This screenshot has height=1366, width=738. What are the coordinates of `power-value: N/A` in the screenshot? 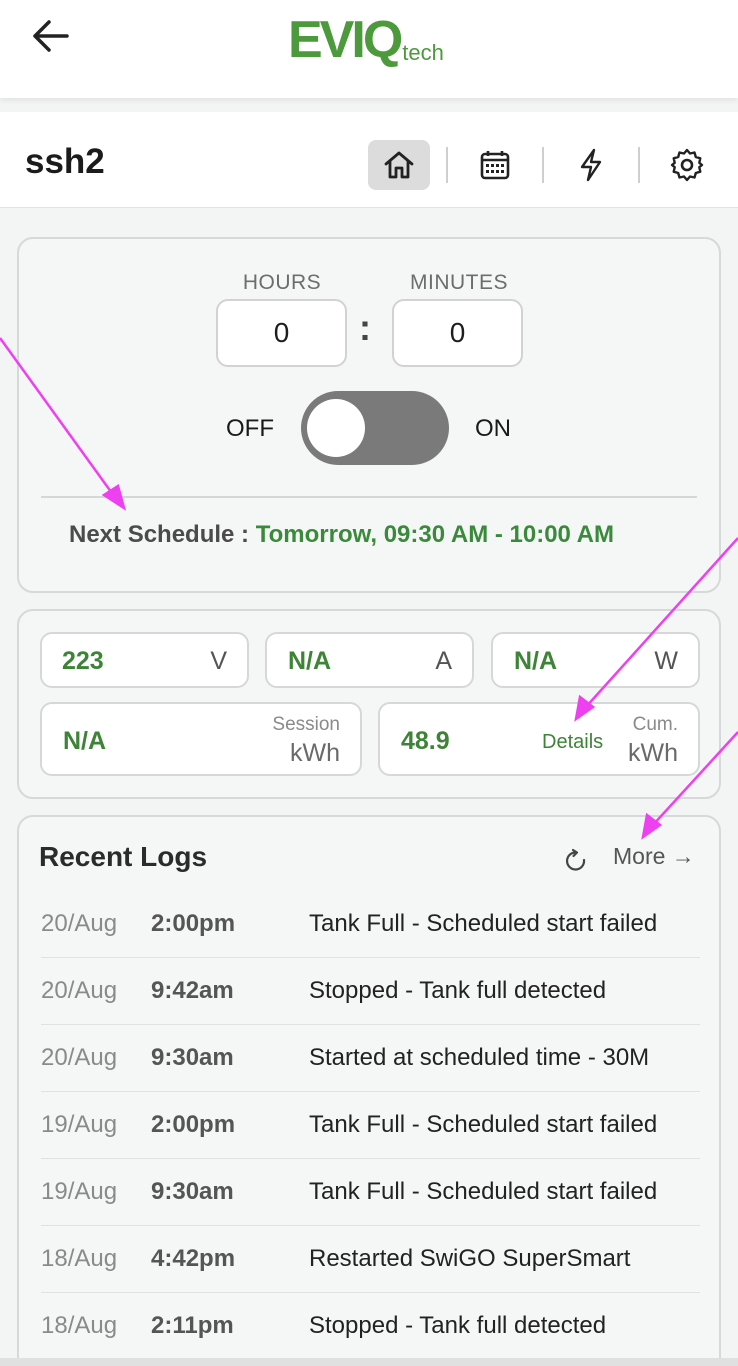 It's located at (536, 661).